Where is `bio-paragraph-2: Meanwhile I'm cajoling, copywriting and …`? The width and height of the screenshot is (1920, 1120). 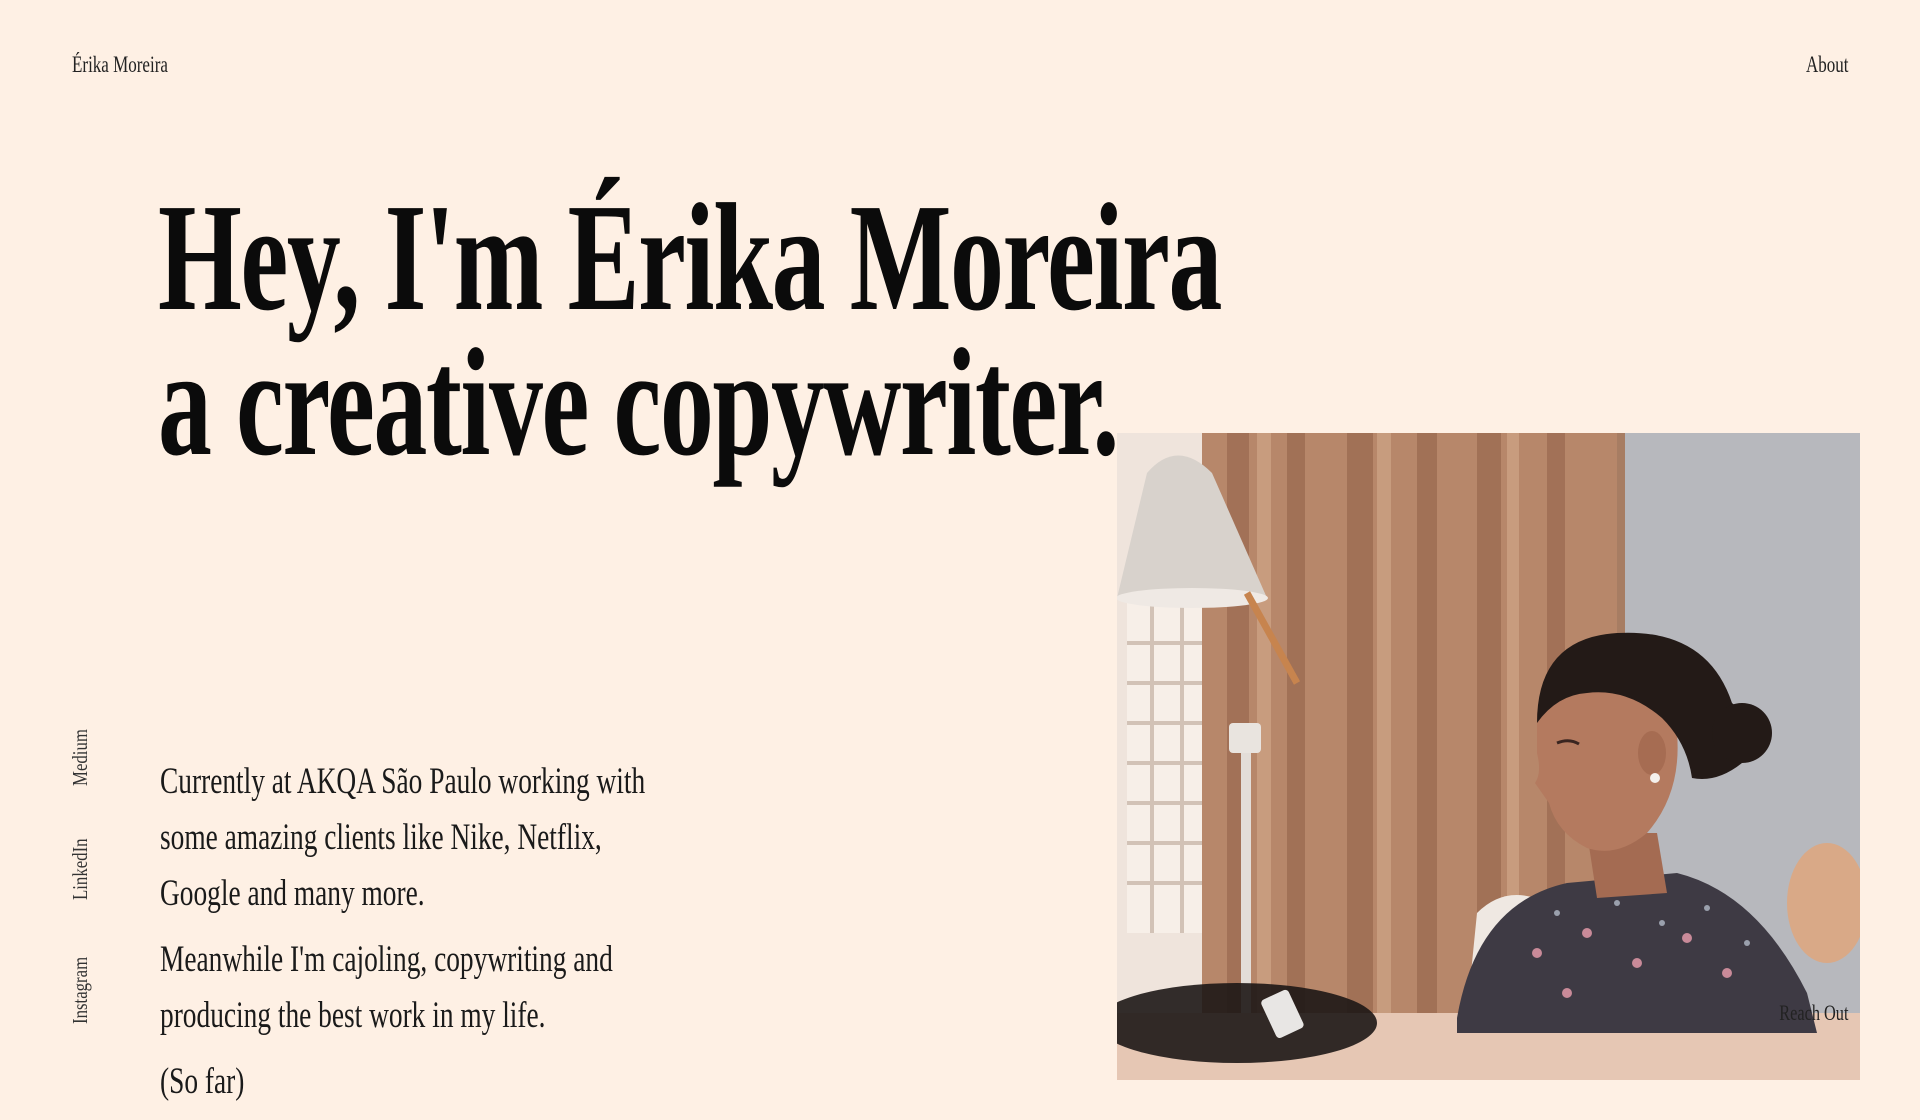
bio-paragraph-2: Meanwhile I'm cajoling, copywriting and … is located at coordinates (386, 987).